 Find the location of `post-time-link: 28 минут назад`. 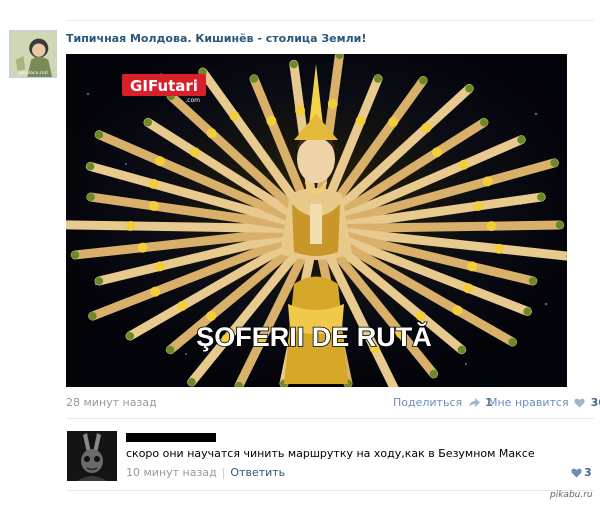

post-time-link: 28 минут назад is located at coordinates (111, 402).